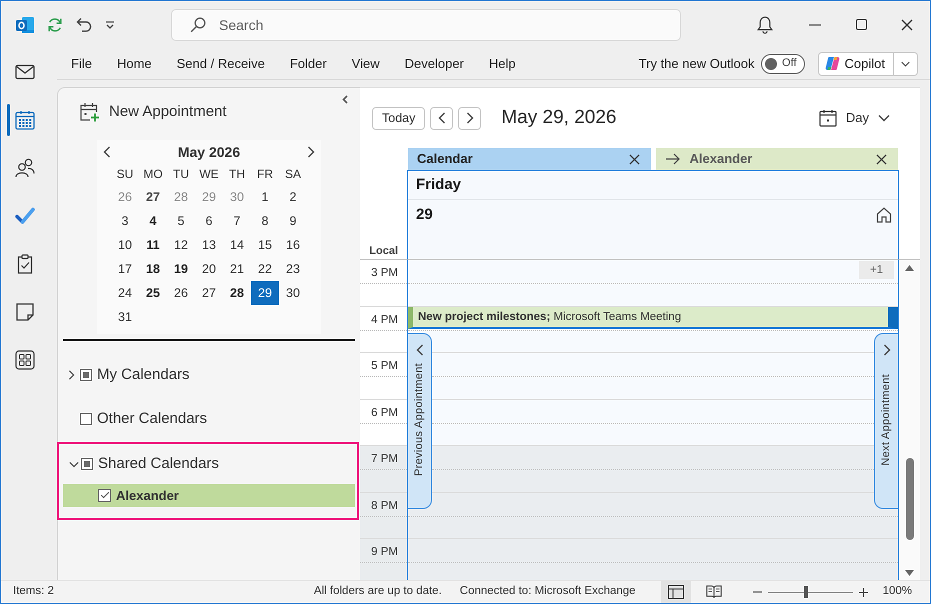 The image size is (931, 604). Describe the element at coordinates (308, 64) in the screenshot. I see `ribbon-tab: Folder` at that location.